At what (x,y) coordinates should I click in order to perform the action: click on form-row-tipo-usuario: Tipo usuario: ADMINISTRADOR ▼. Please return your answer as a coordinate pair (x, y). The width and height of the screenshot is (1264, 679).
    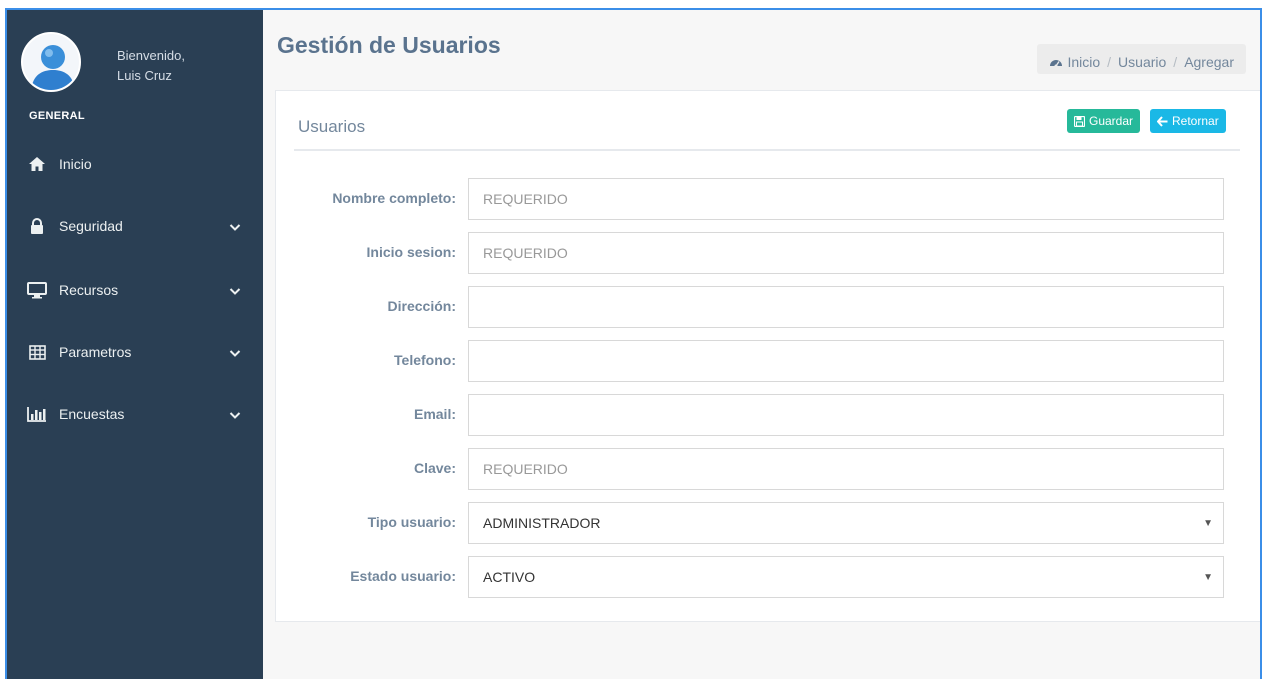
    Looking at the image, I should click on (768, 523).